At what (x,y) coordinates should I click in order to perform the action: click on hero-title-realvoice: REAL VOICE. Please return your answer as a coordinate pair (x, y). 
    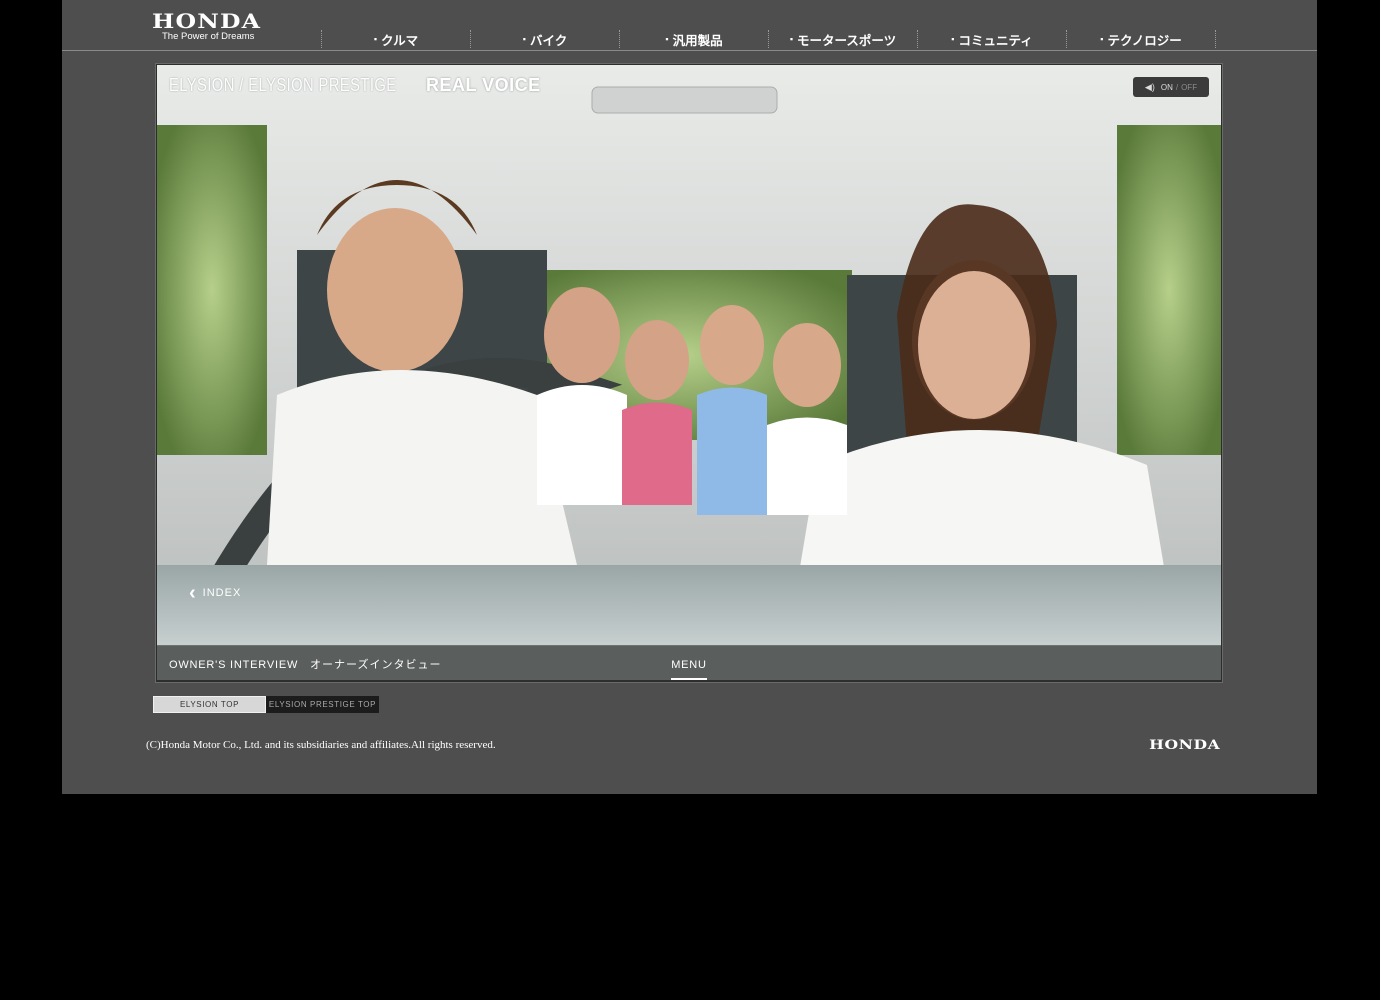
    Looking at the image, I should click on (483, 85).